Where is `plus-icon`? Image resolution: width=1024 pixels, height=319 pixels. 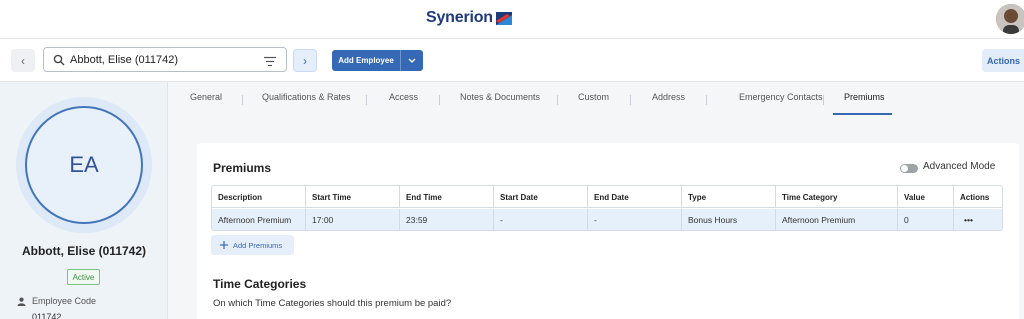 plus-icon is located at coordinates (224, 245).